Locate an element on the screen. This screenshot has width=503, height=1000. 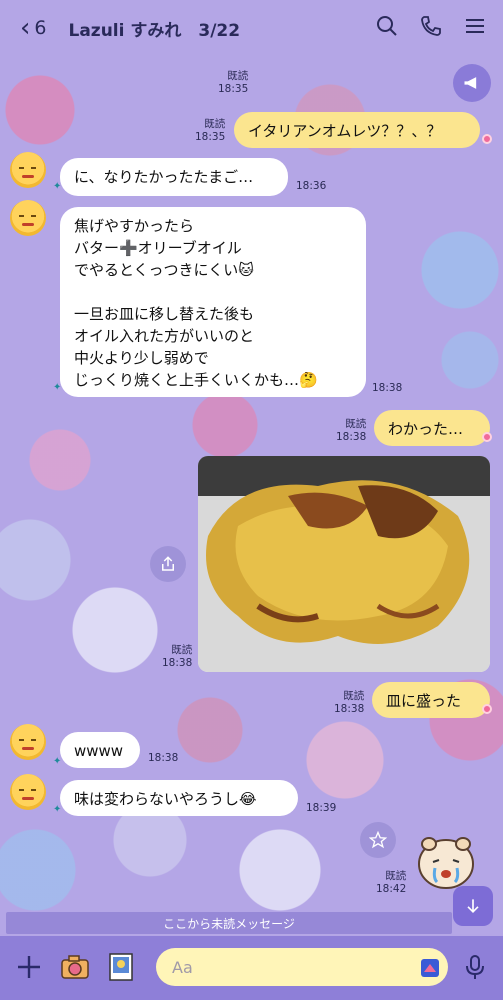
scroll-down-button is located at coordinates (473, 906).